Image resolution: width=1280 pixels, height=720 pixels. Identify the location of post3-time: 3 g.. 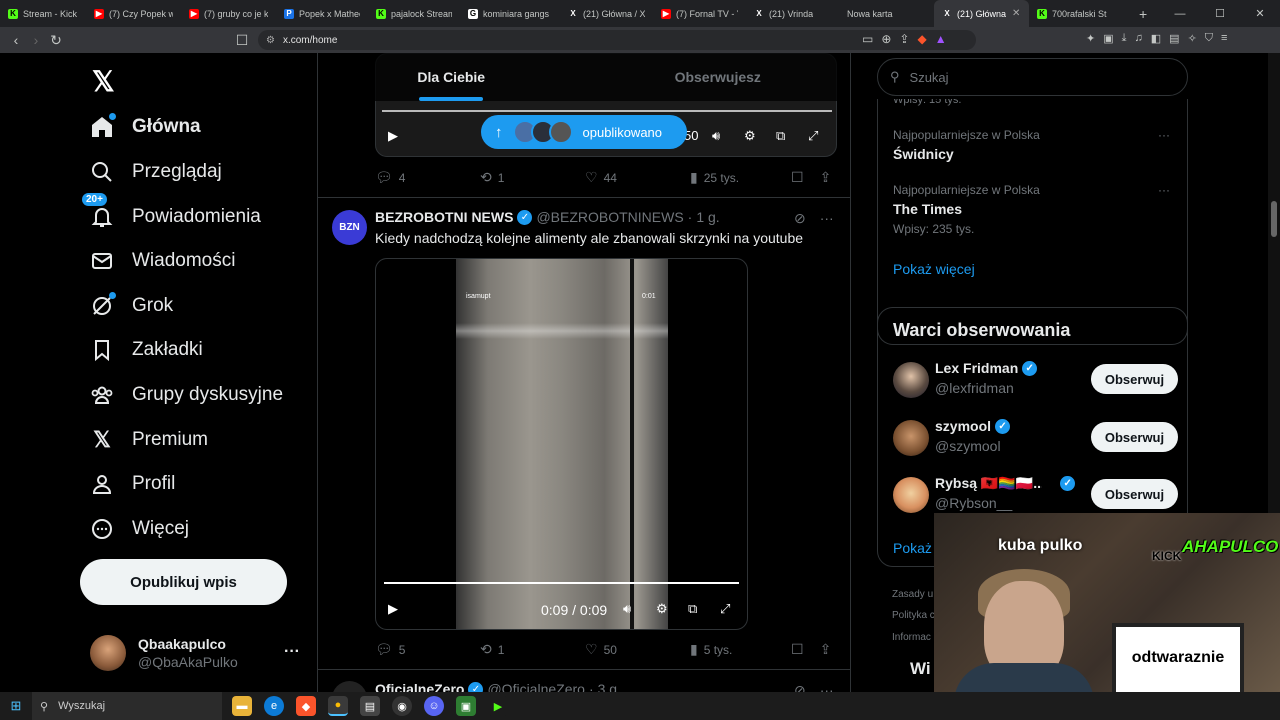
(609, 686).